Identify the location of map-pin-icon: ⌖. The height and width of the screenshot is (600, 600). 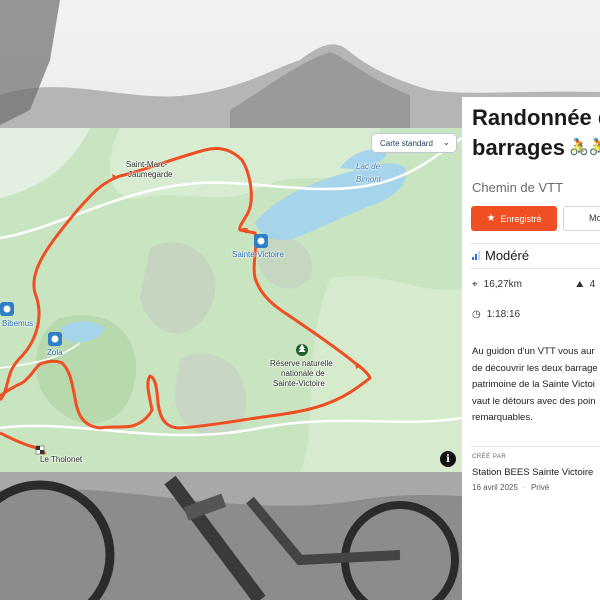
(475, 284).